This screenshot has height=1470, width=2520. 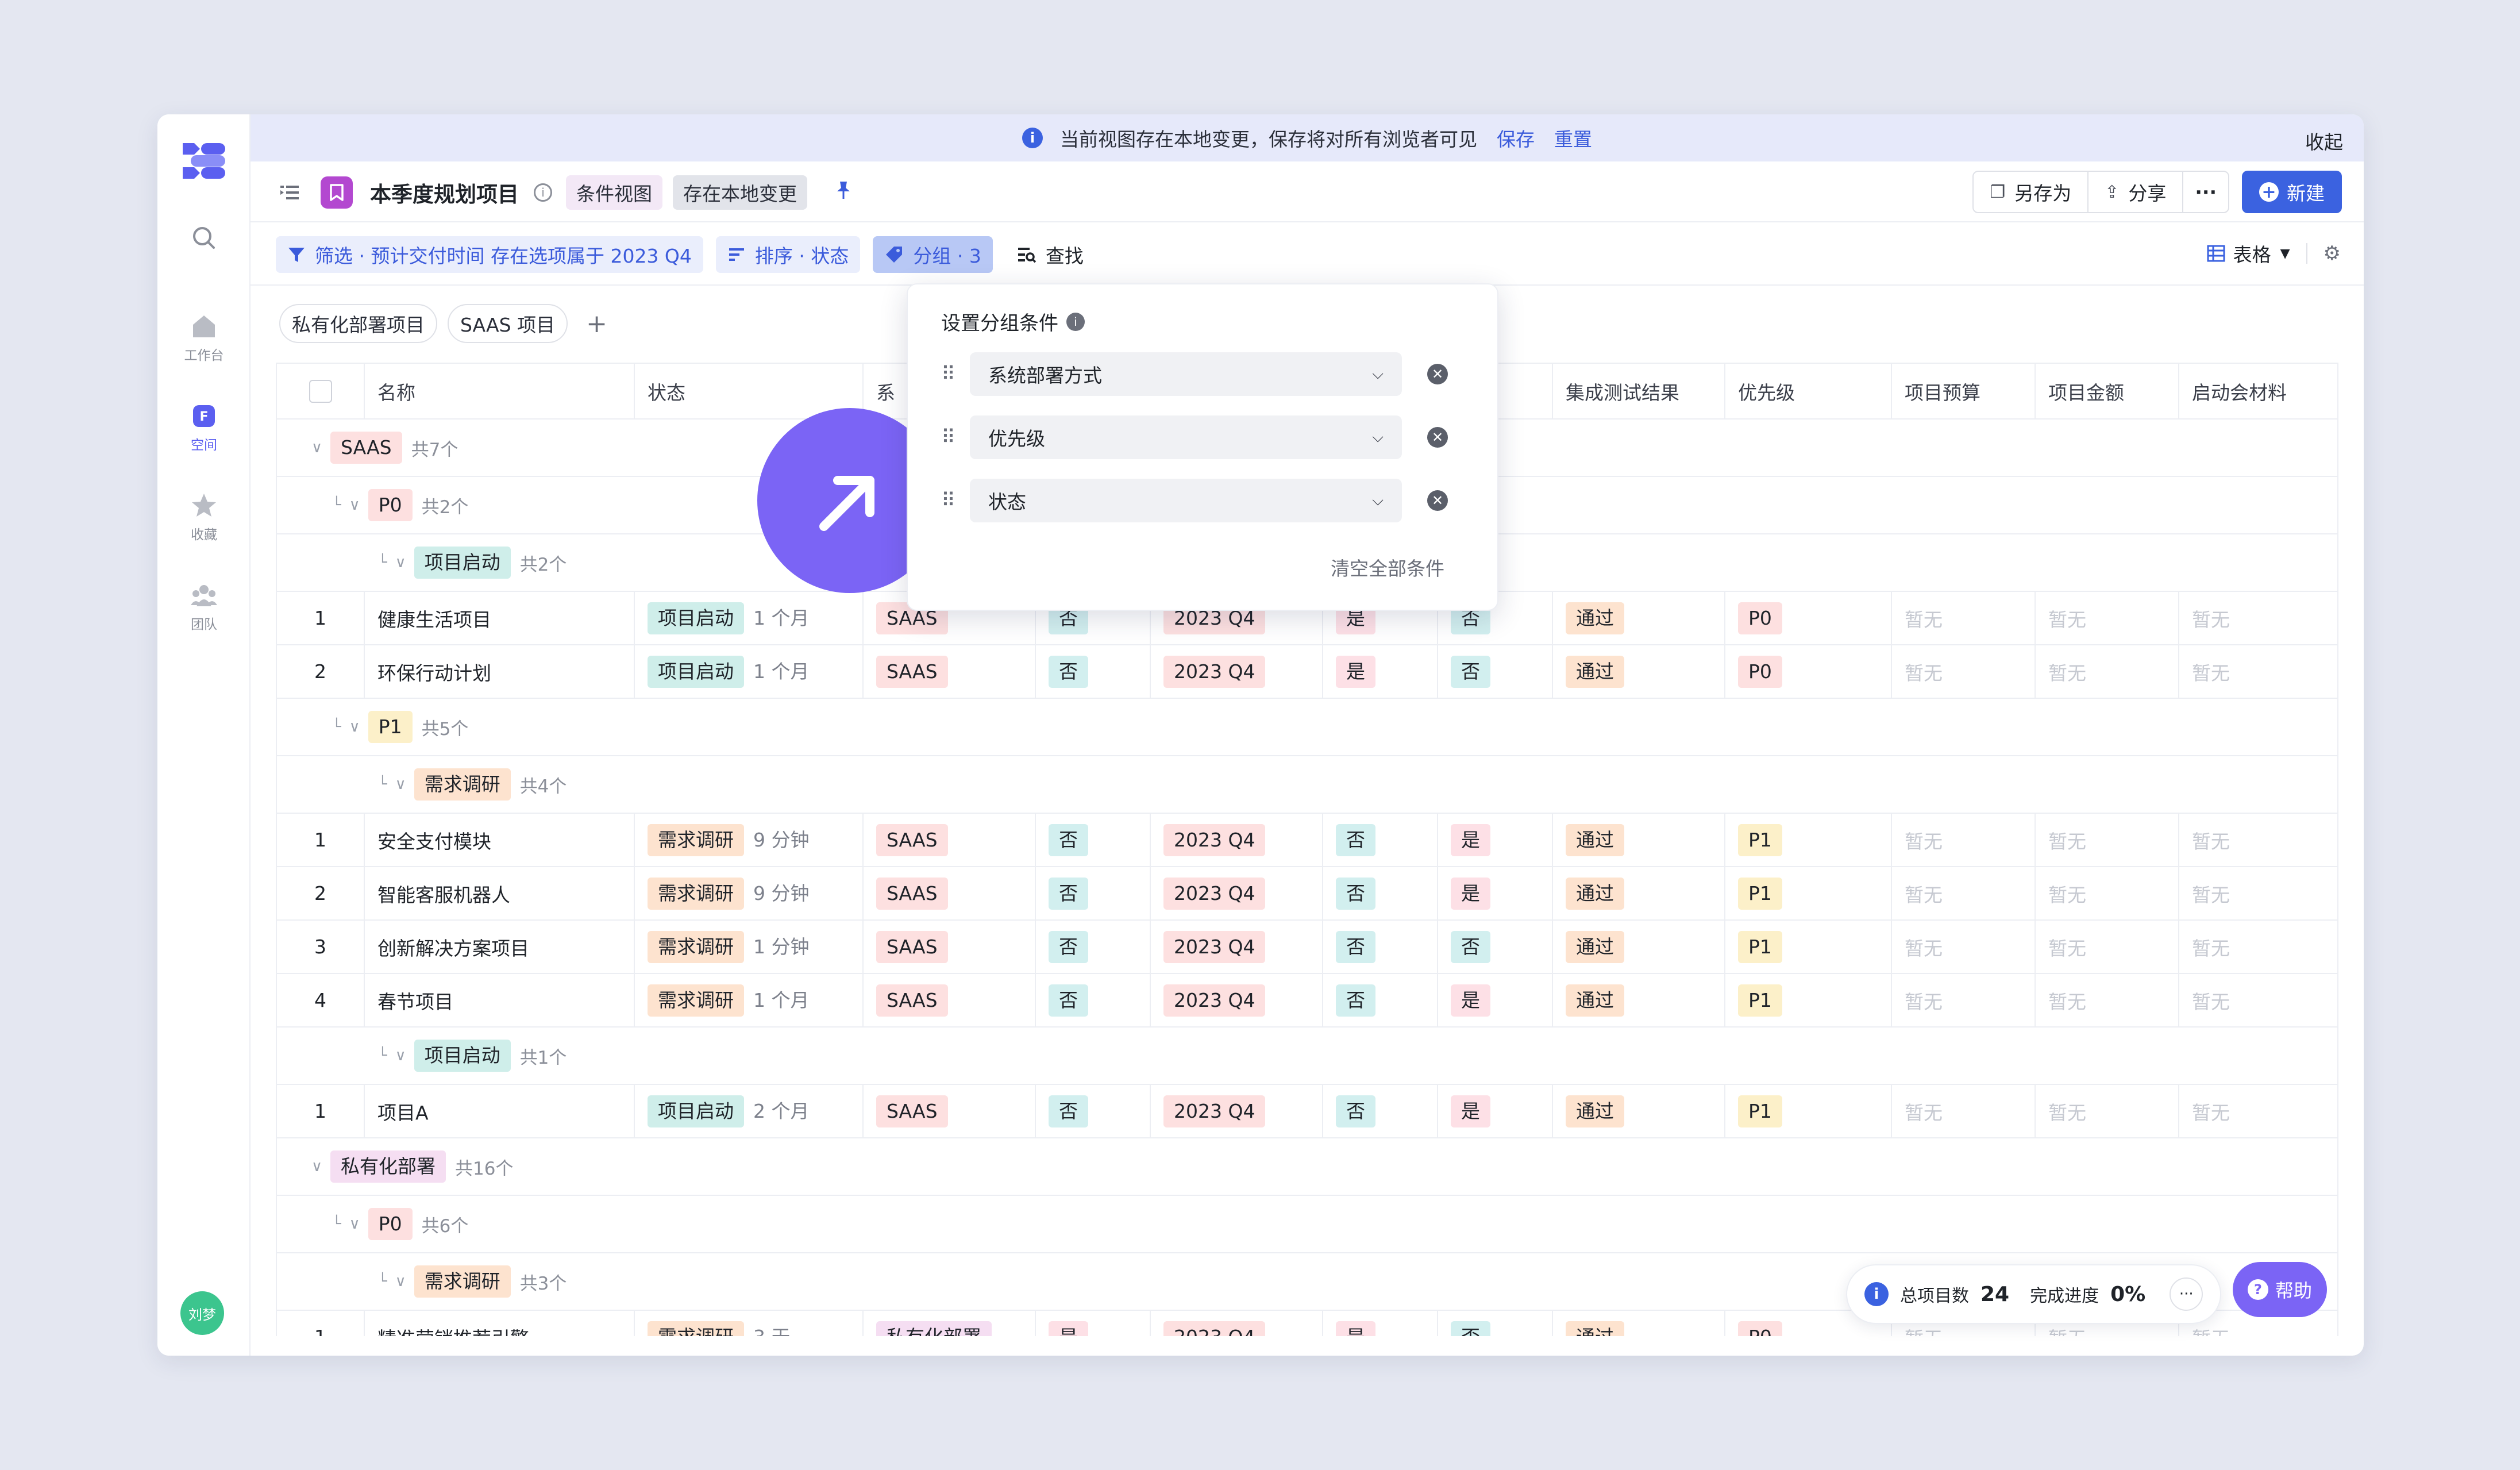 I want to click on group-row: └ ∨ 项目启动 共1个, so click(x=1307, y=1056).